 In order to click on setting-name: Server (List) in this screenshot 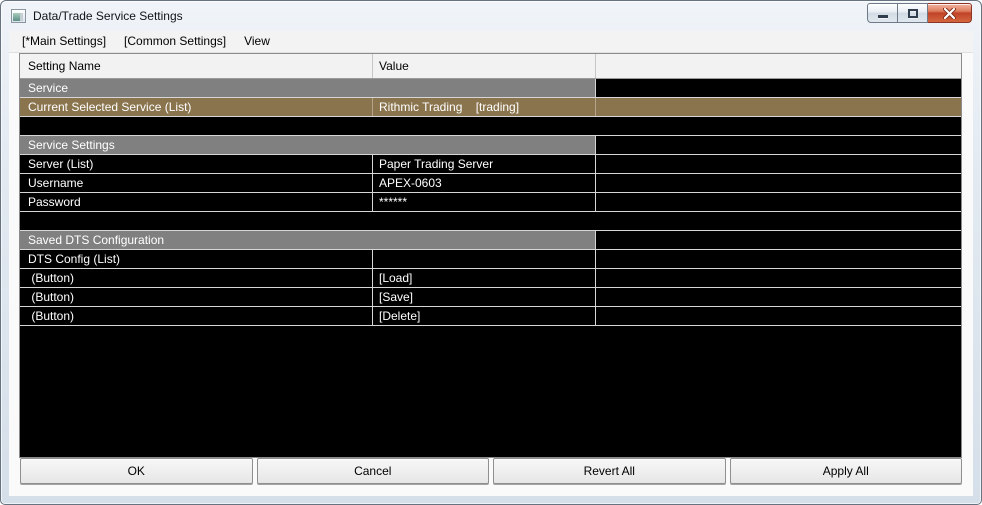, I will do `click(196, 164)`.